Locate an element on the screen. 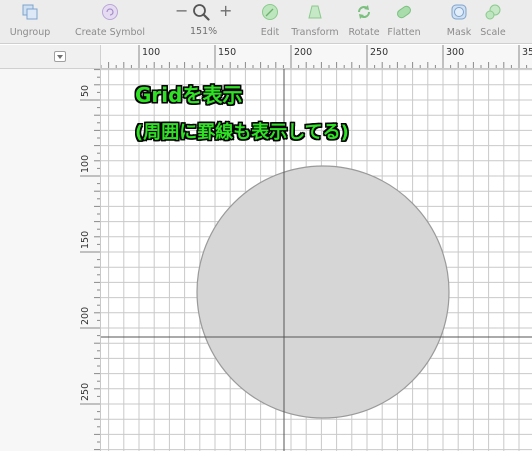 This screenshot has height=451, width=532. h-ruler-label-300: 300 is located at coordinates (455, 52).